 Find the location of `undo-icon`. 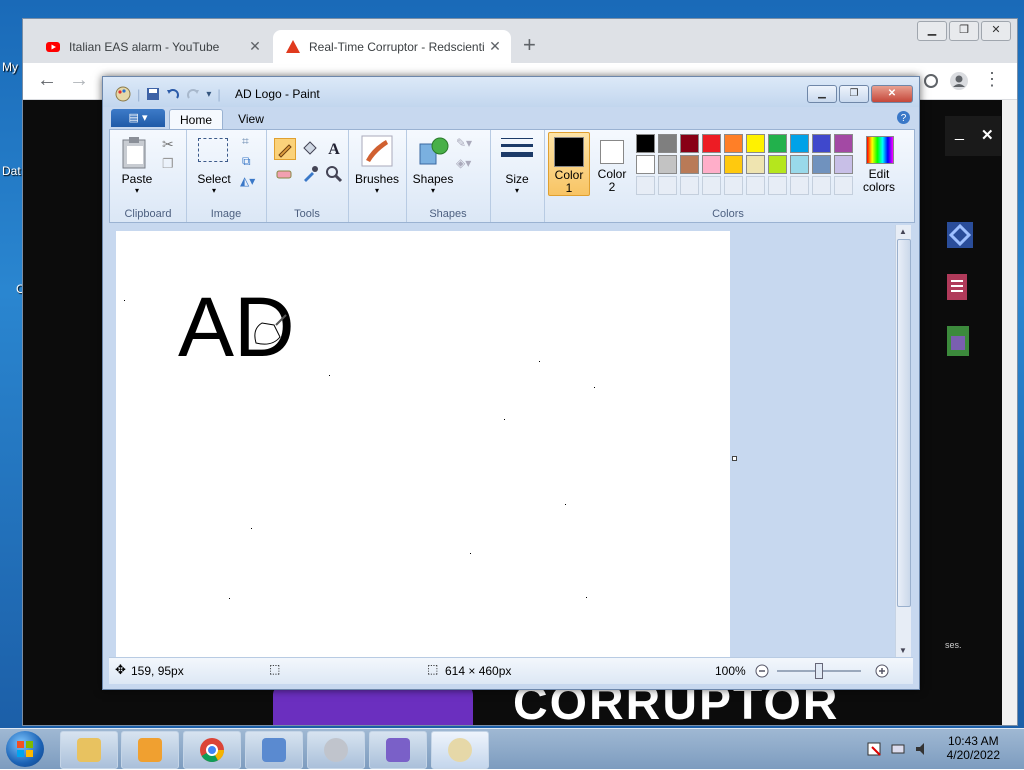

undo-icon is located at coordinates (173, 94).